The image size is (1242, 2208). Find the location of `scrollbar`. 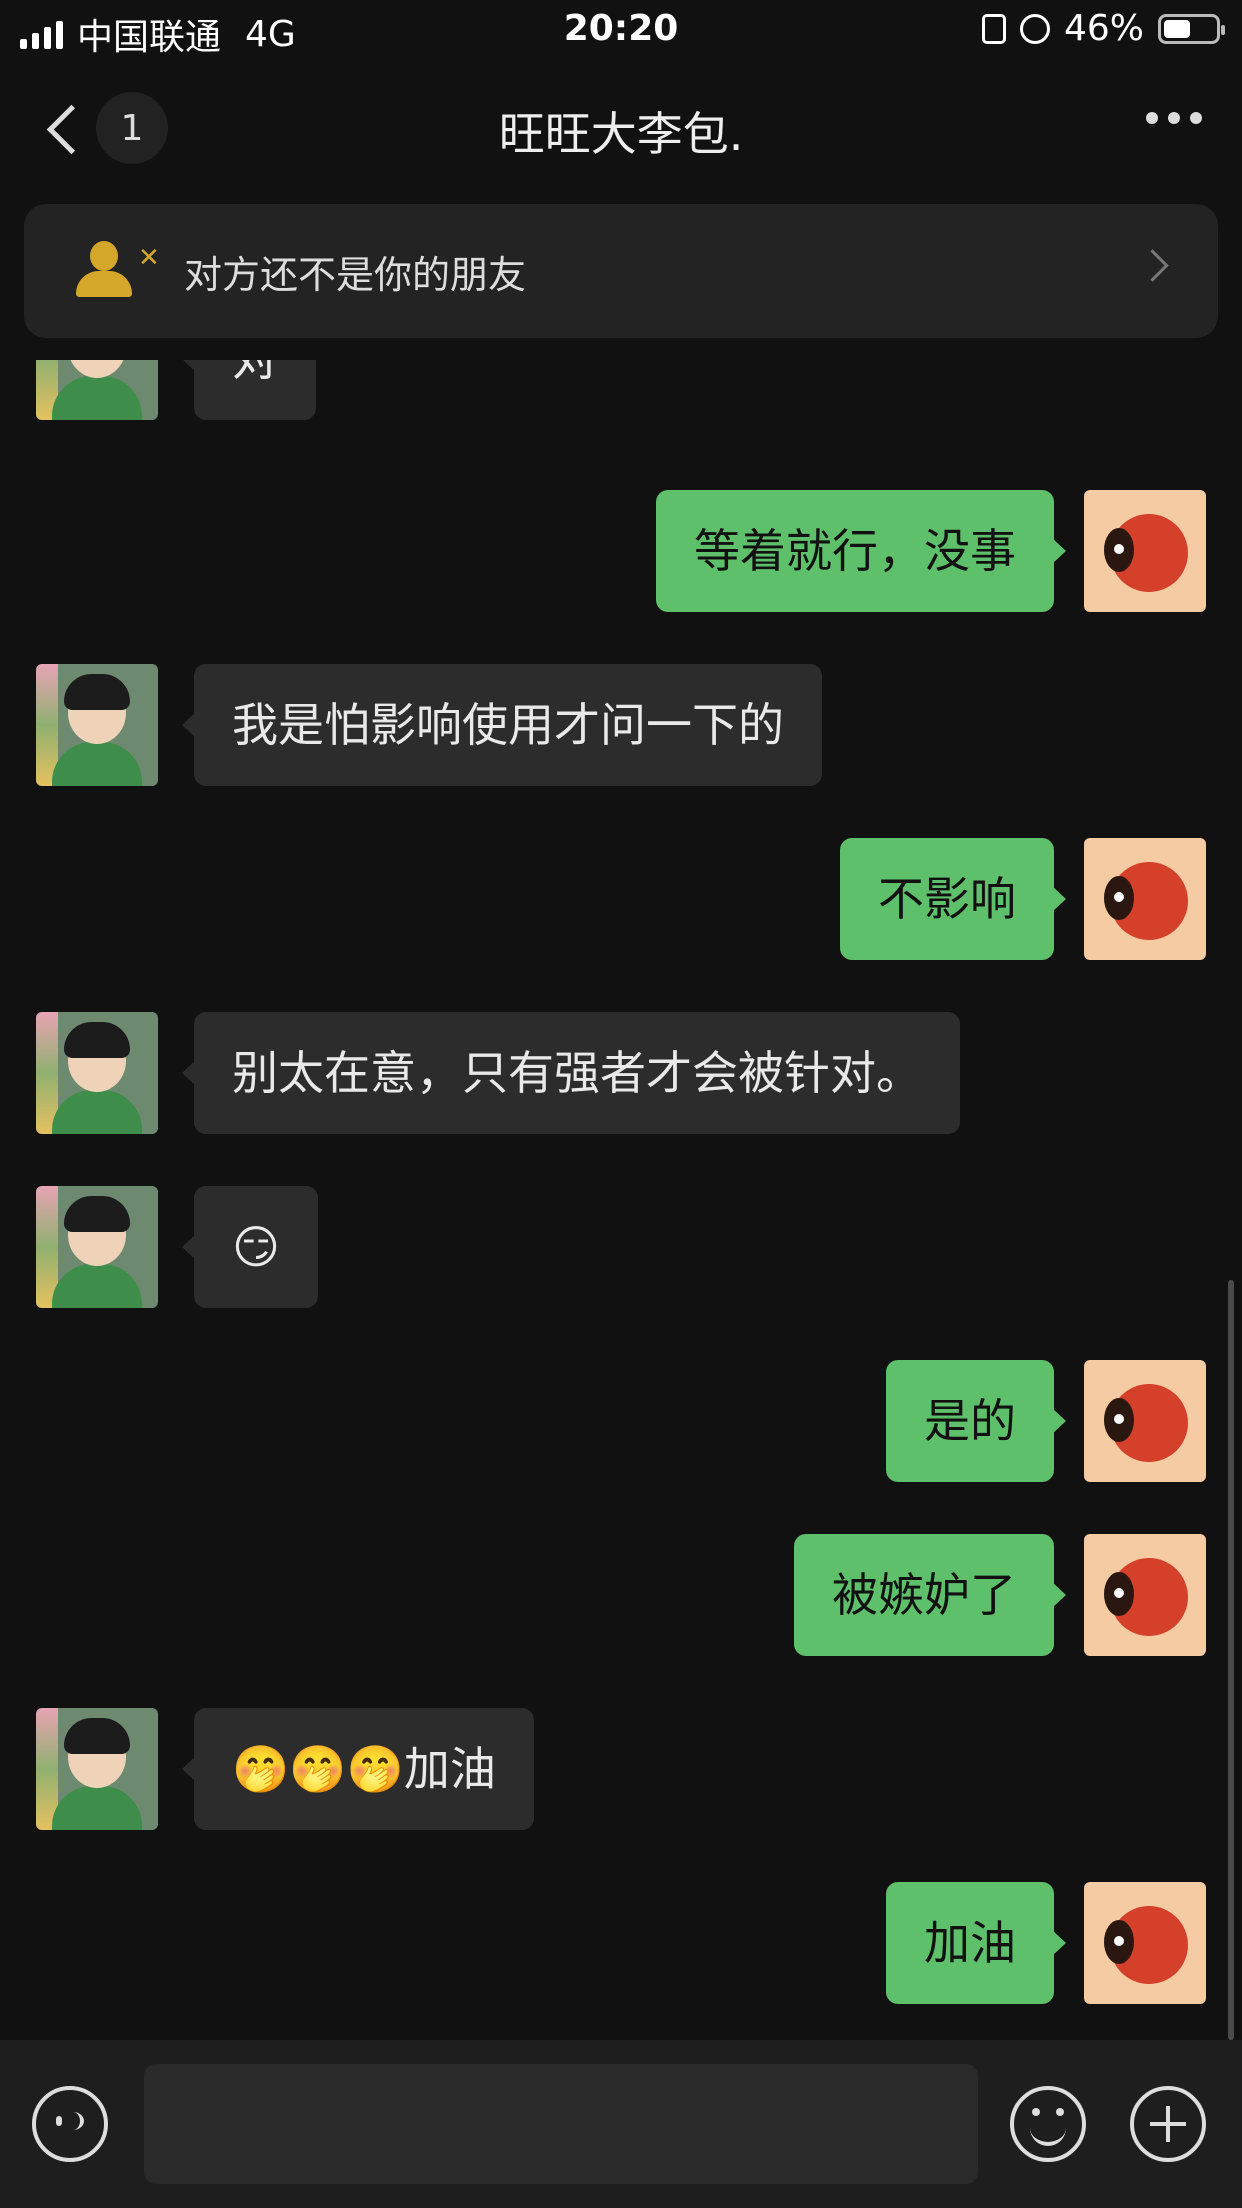

scrollbar is located at coordinates (1231, 1660).